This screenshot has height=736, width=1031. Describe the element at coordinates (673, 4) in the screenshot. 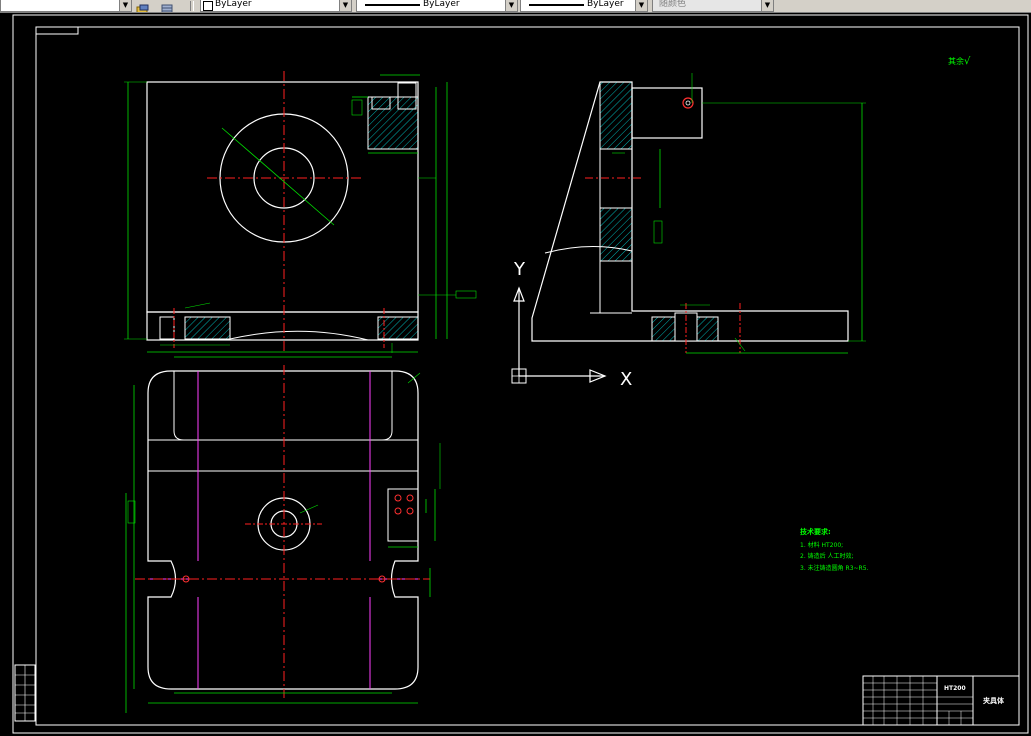

I see `plot-style-label: 随颜色` at that location.